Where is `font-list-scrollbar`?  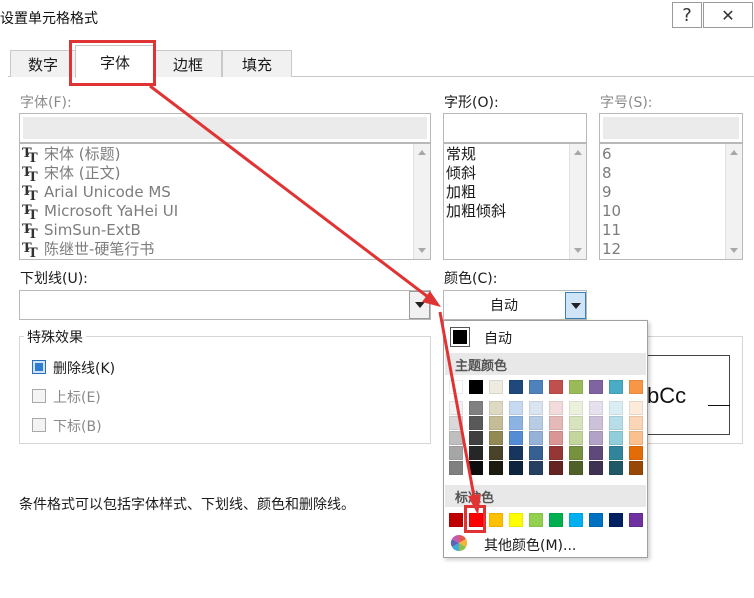
font-list-scrollbar is located at coordinates (421, 201).